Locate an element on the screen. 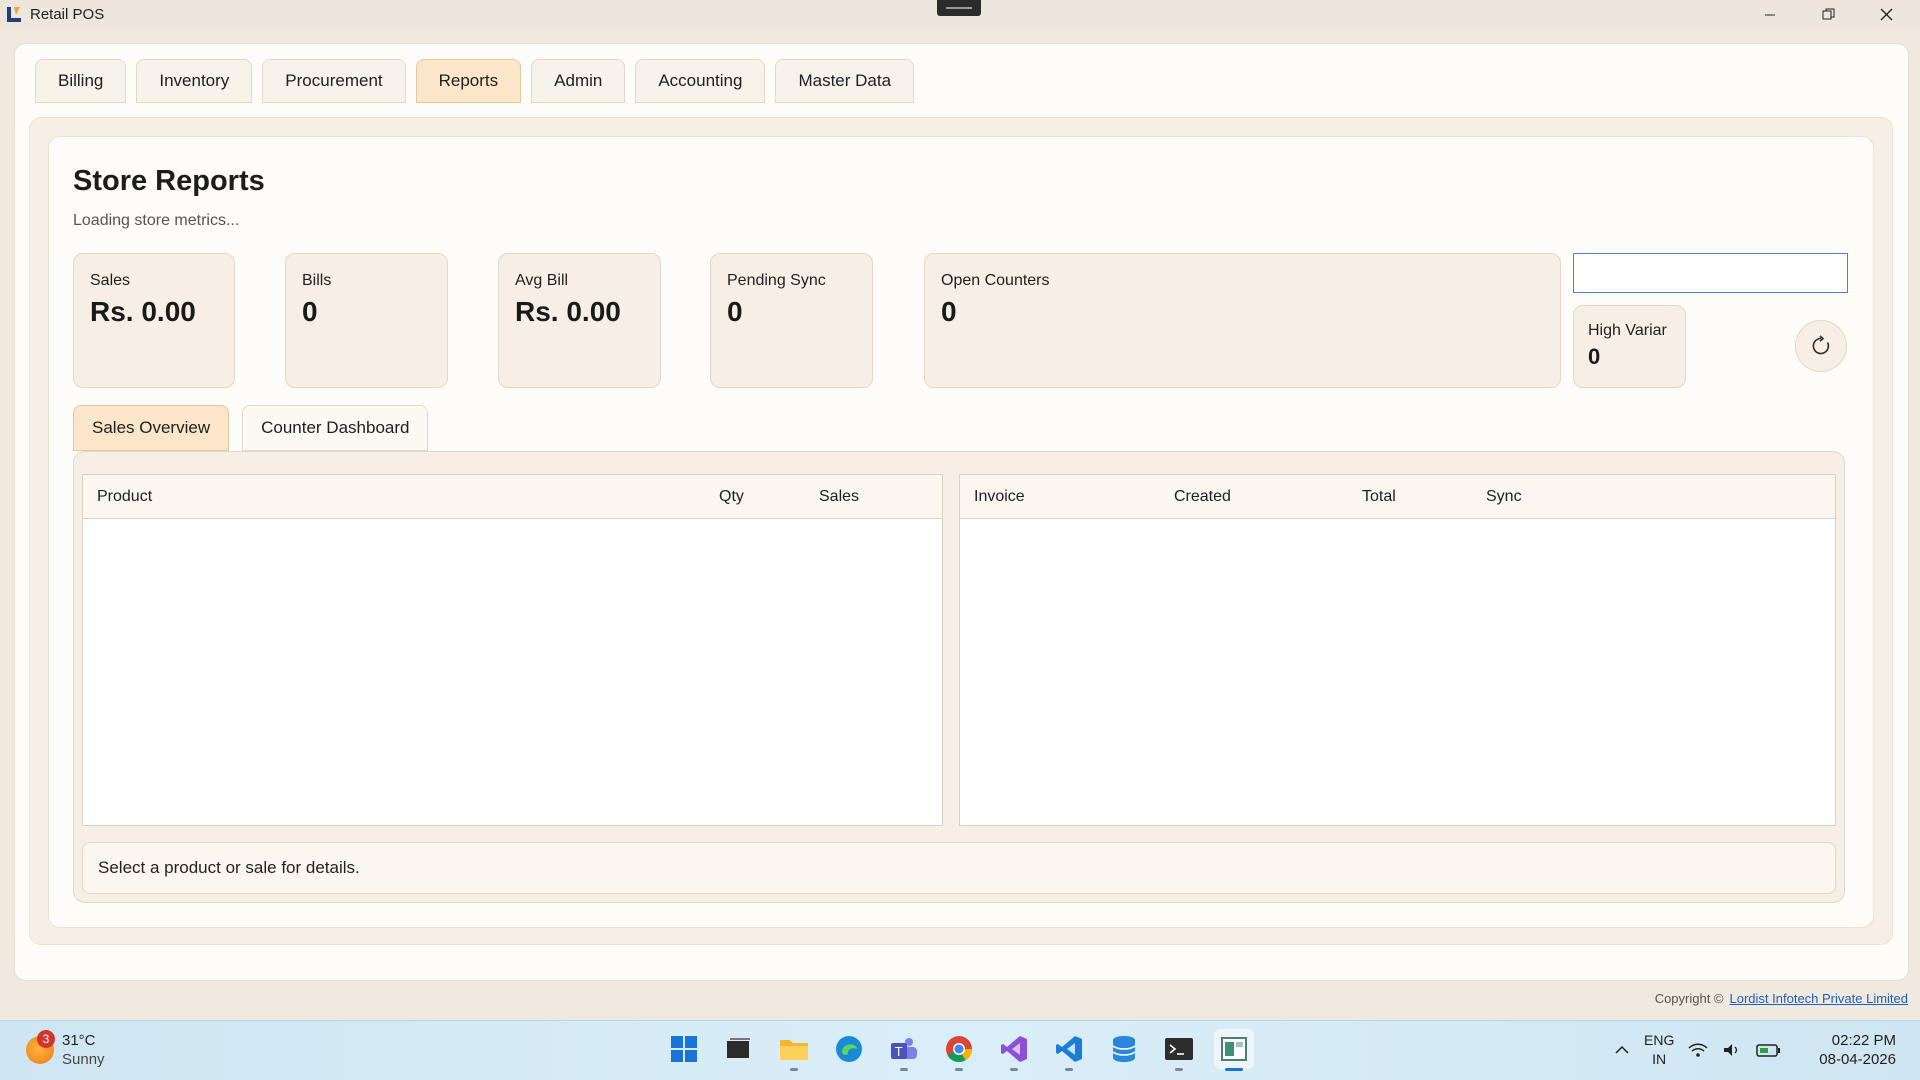 The image size is (1920, 1080). tab-master-data: Master Data is located at coordinates (845, 81).